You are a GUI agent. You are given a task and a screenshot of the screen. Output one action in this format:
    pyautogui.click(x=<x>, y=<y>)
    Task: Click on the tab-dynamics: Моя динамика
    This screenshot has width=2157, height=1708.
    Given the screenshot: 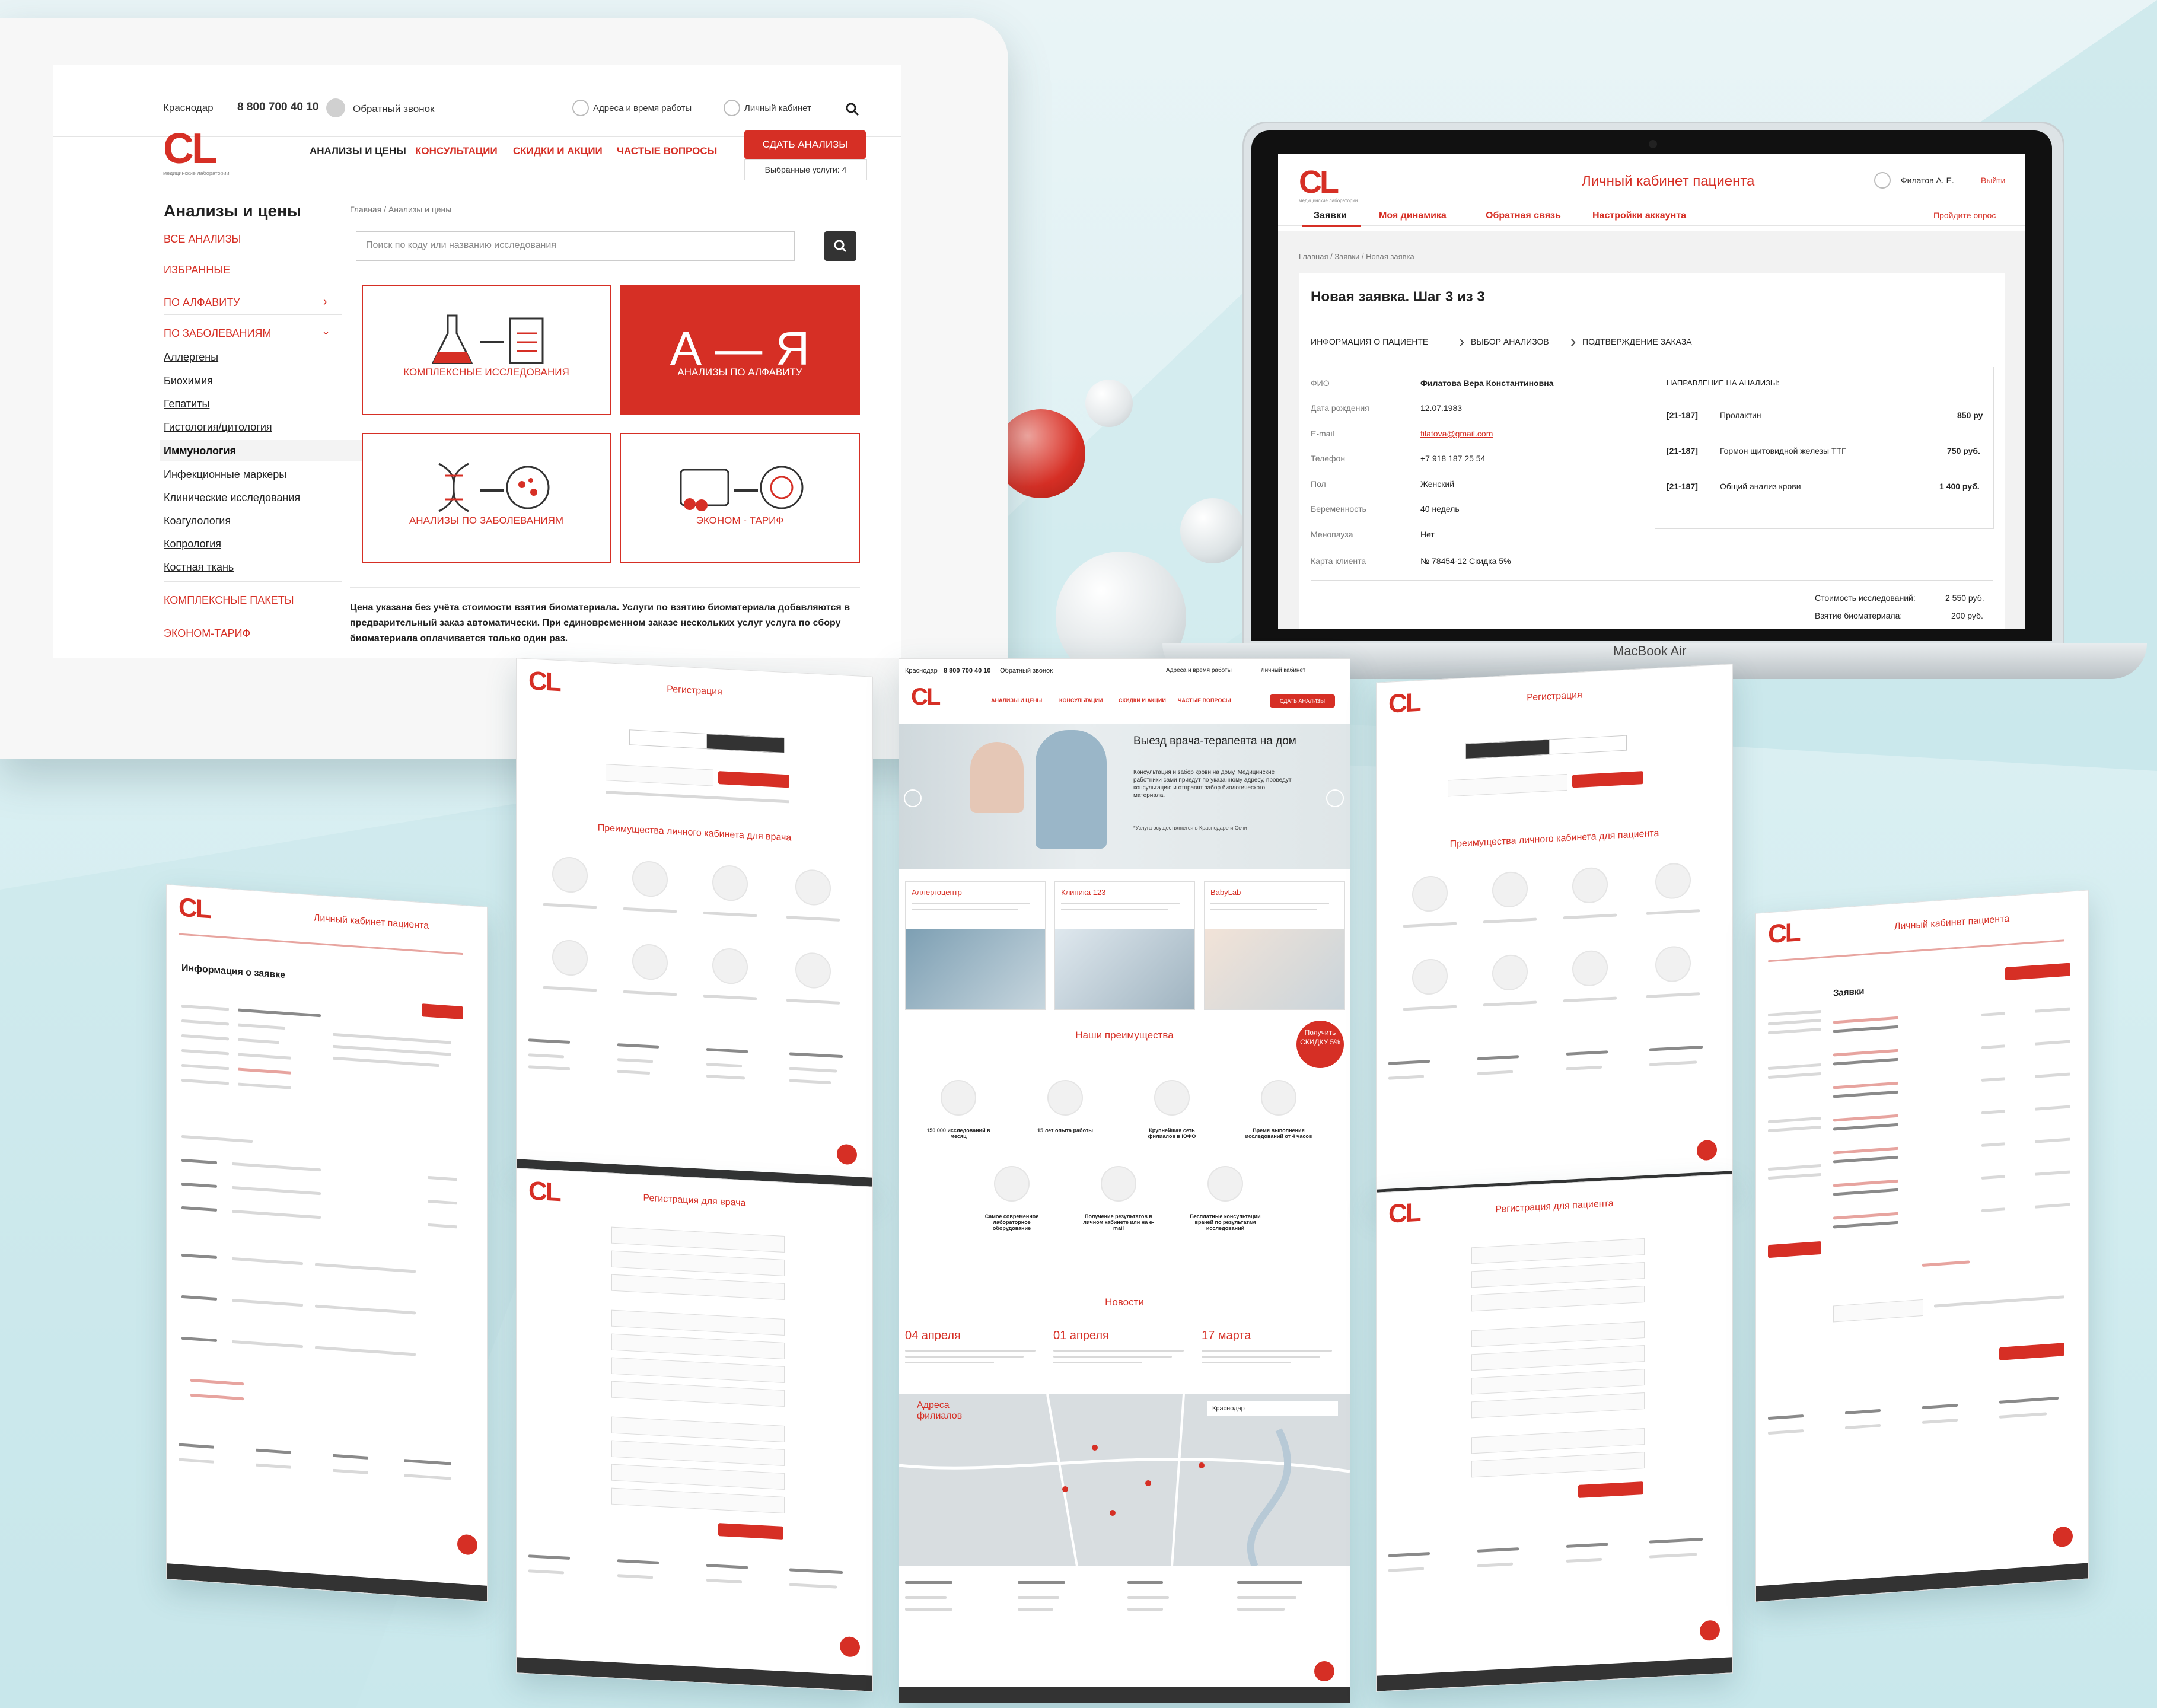 What is the action you would take?
    pyautogui.click(x=1413, y=216)
    